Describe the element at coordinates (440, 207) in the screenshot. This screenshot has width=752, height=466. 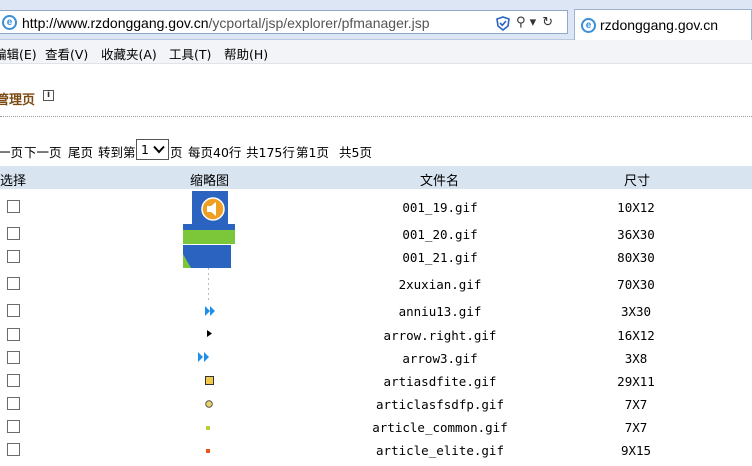
I see `file-name: 001_19.gif` at that location.